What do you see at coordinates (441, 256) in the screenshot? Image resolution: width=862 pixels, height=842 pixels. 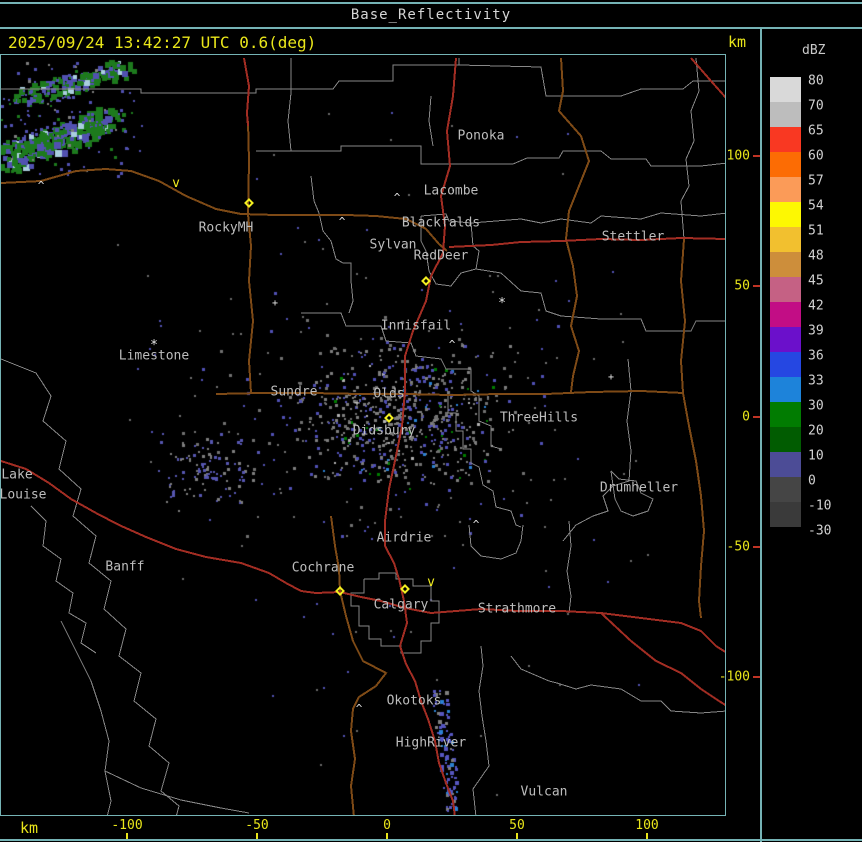 I see `city-label-reddeer: RedDeer` at bounding box center [441, 256].